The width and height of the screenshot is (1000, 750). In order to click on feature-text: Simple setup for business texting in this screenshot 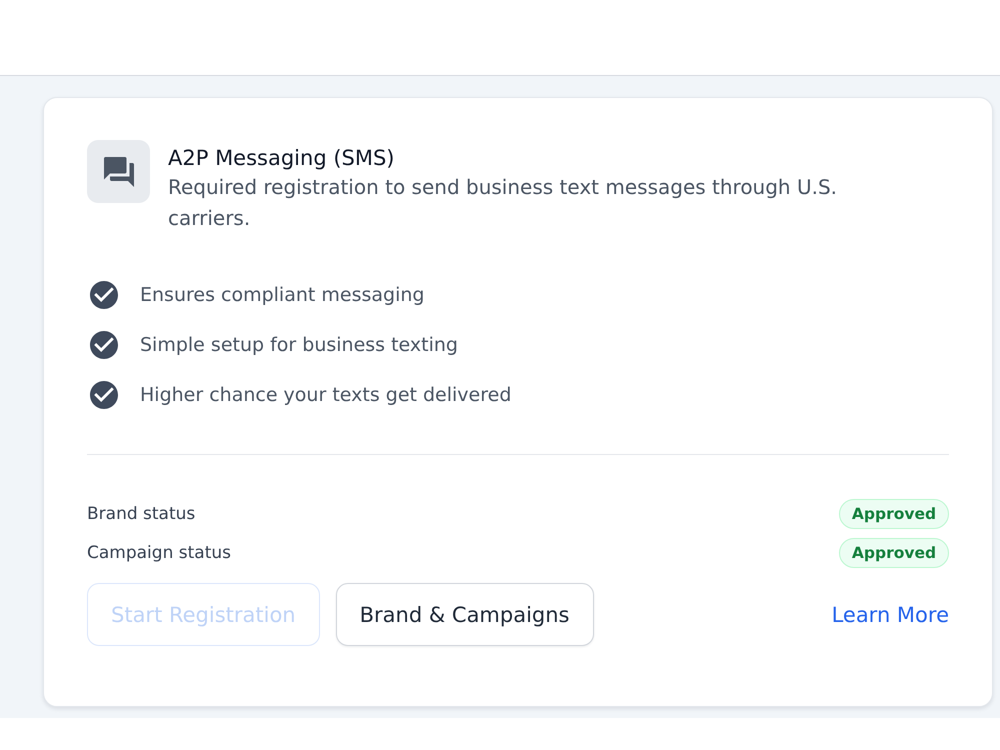, I will do `click(299, 345)`.